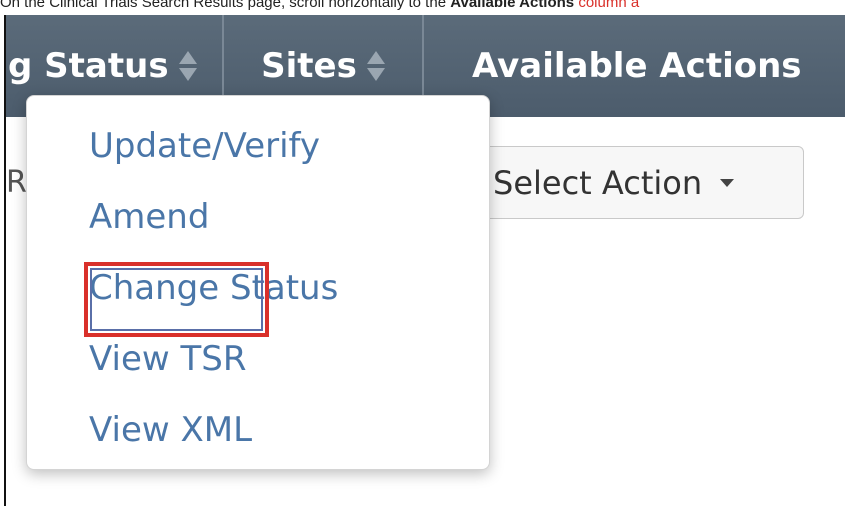  What do you see at coordinates (637, 66) in the screenshot?
I see `column-header-actions-label: Available Actions` at bounding box center [637, 66].